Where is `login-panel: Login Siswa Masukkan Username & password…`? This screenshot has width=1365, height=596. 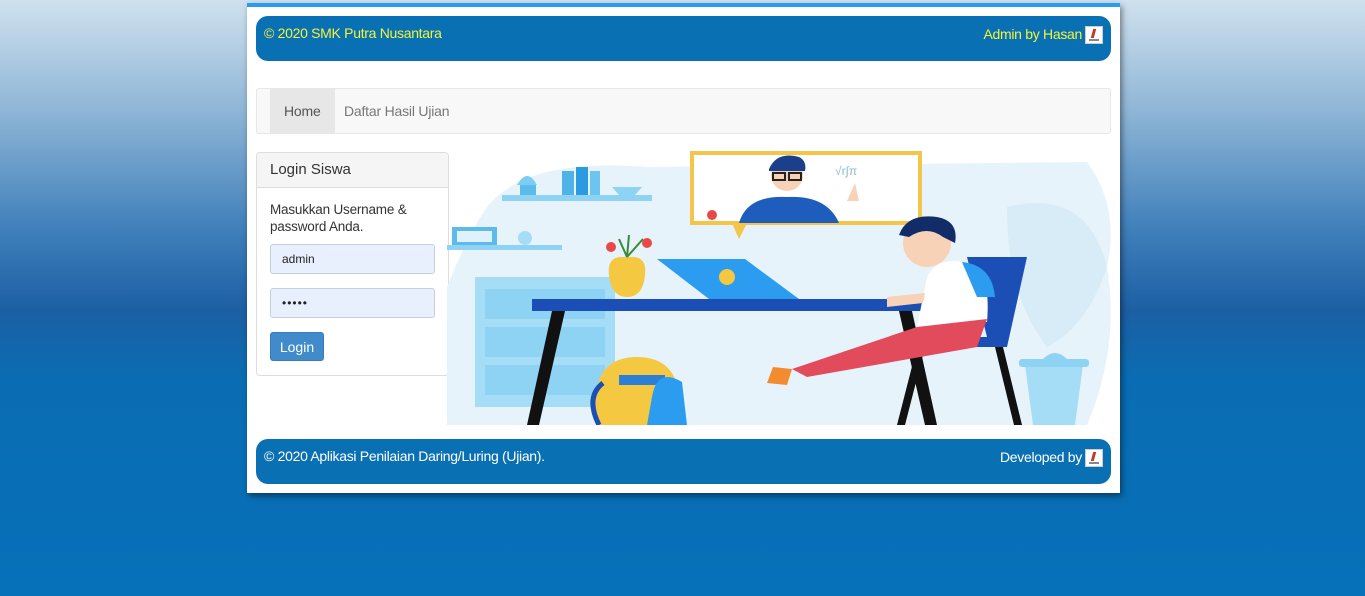
login-panel: Login Siswa Masukkan Username & password… is located at coordinates (352, 264).